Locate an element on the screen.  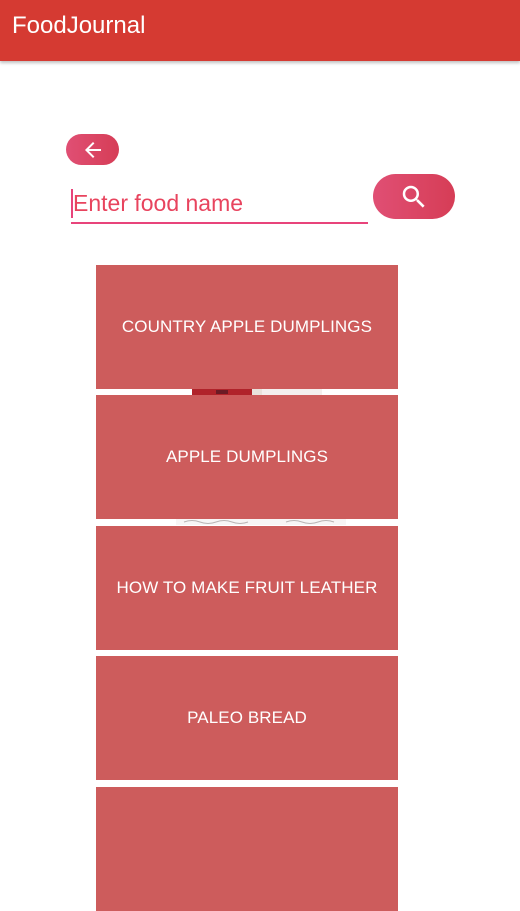
search-icon is located at coordinates (413, 196).